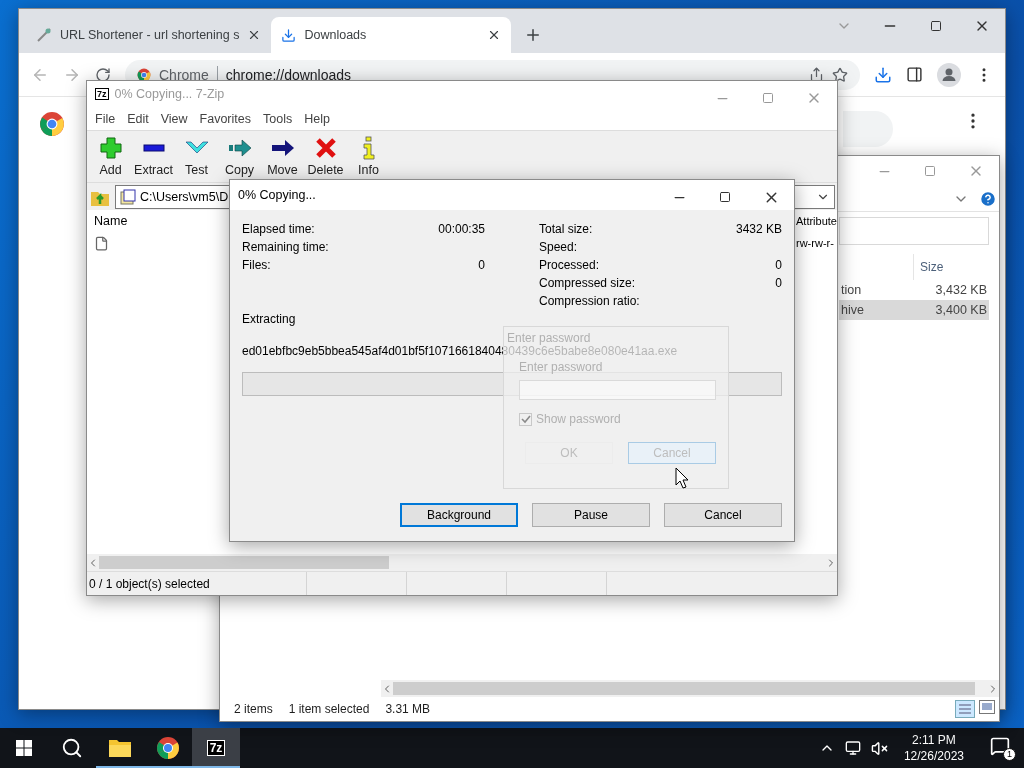  What do you see at coordinates (278, 229) in the screenshot?
I see `stat-label: Elapsed time:` at bounding box center [278, 229].